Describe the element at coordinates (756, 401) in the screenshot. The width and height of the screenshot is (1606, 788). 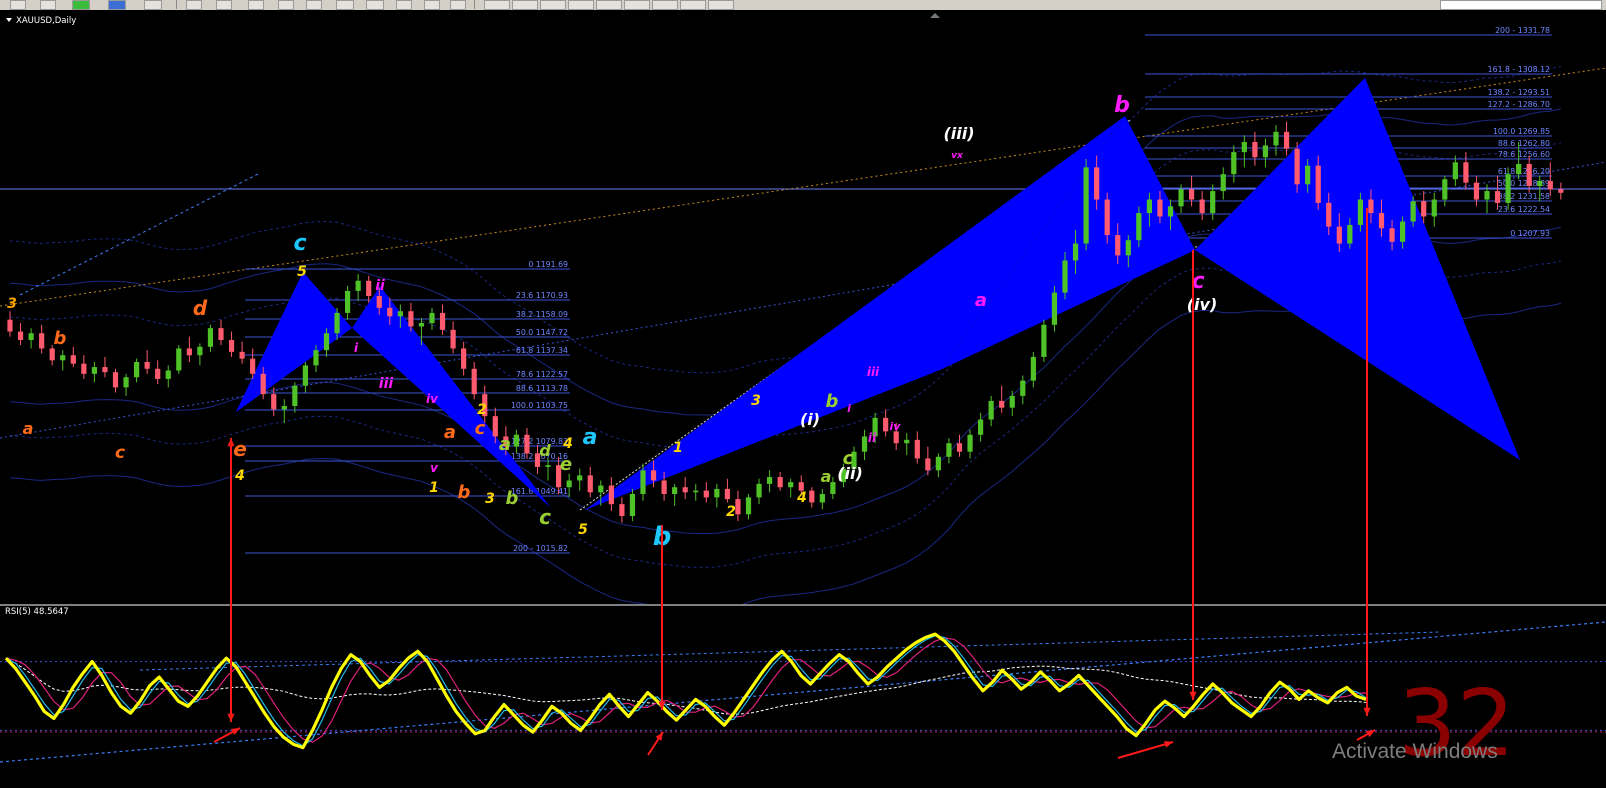
I see `wave-label: 3` at that location.